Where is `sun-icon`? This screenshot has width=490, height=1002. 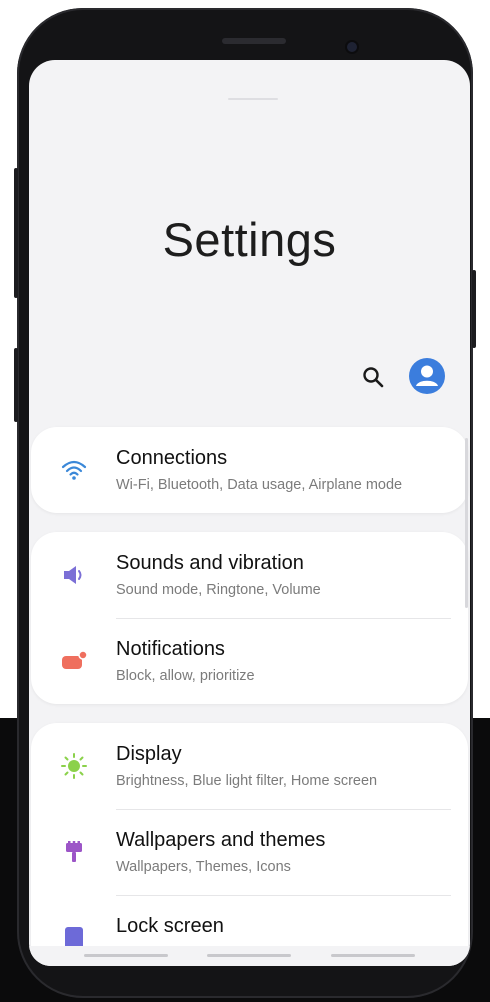 sun-icon is located at coordinates (74, 766).